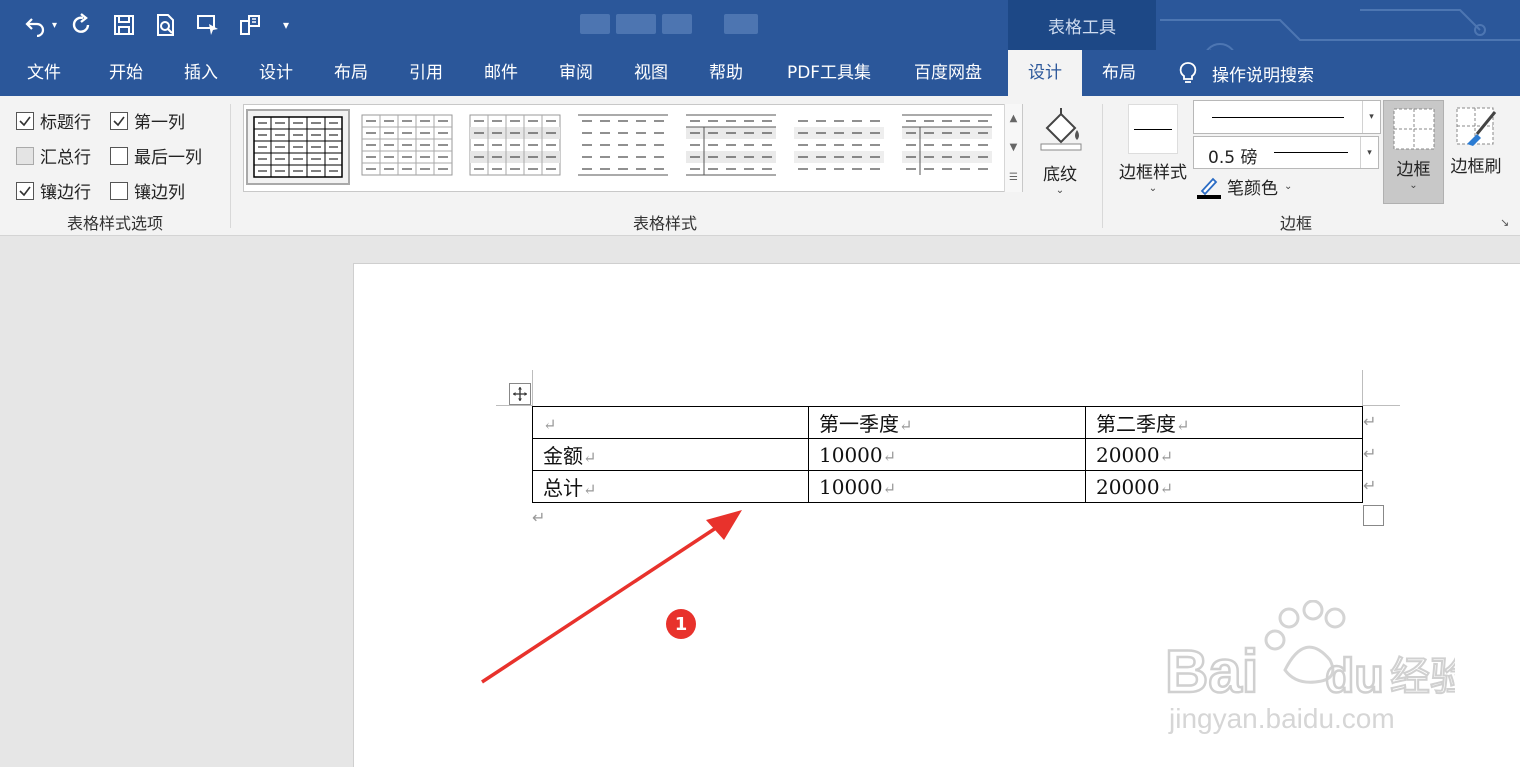 The image size is (1520, 767). Describe the element at coordinates (1252, 189) in the screenshot. I see `pen-color-label: 笔颜色` at that location.